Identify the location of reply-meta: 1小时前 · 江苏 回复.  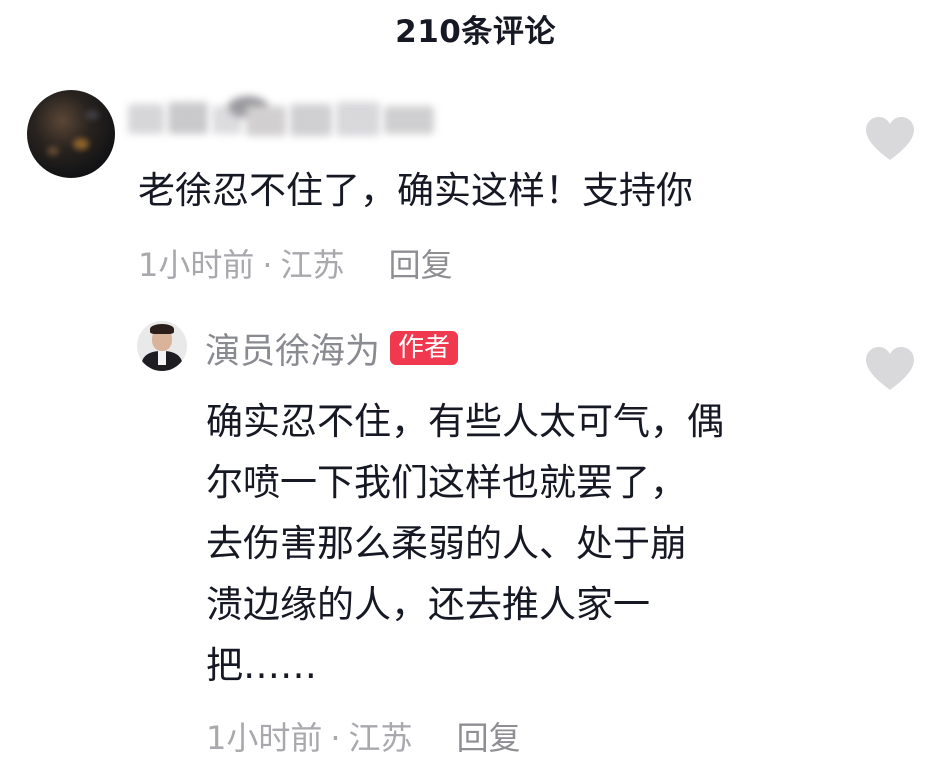
(363, 738).